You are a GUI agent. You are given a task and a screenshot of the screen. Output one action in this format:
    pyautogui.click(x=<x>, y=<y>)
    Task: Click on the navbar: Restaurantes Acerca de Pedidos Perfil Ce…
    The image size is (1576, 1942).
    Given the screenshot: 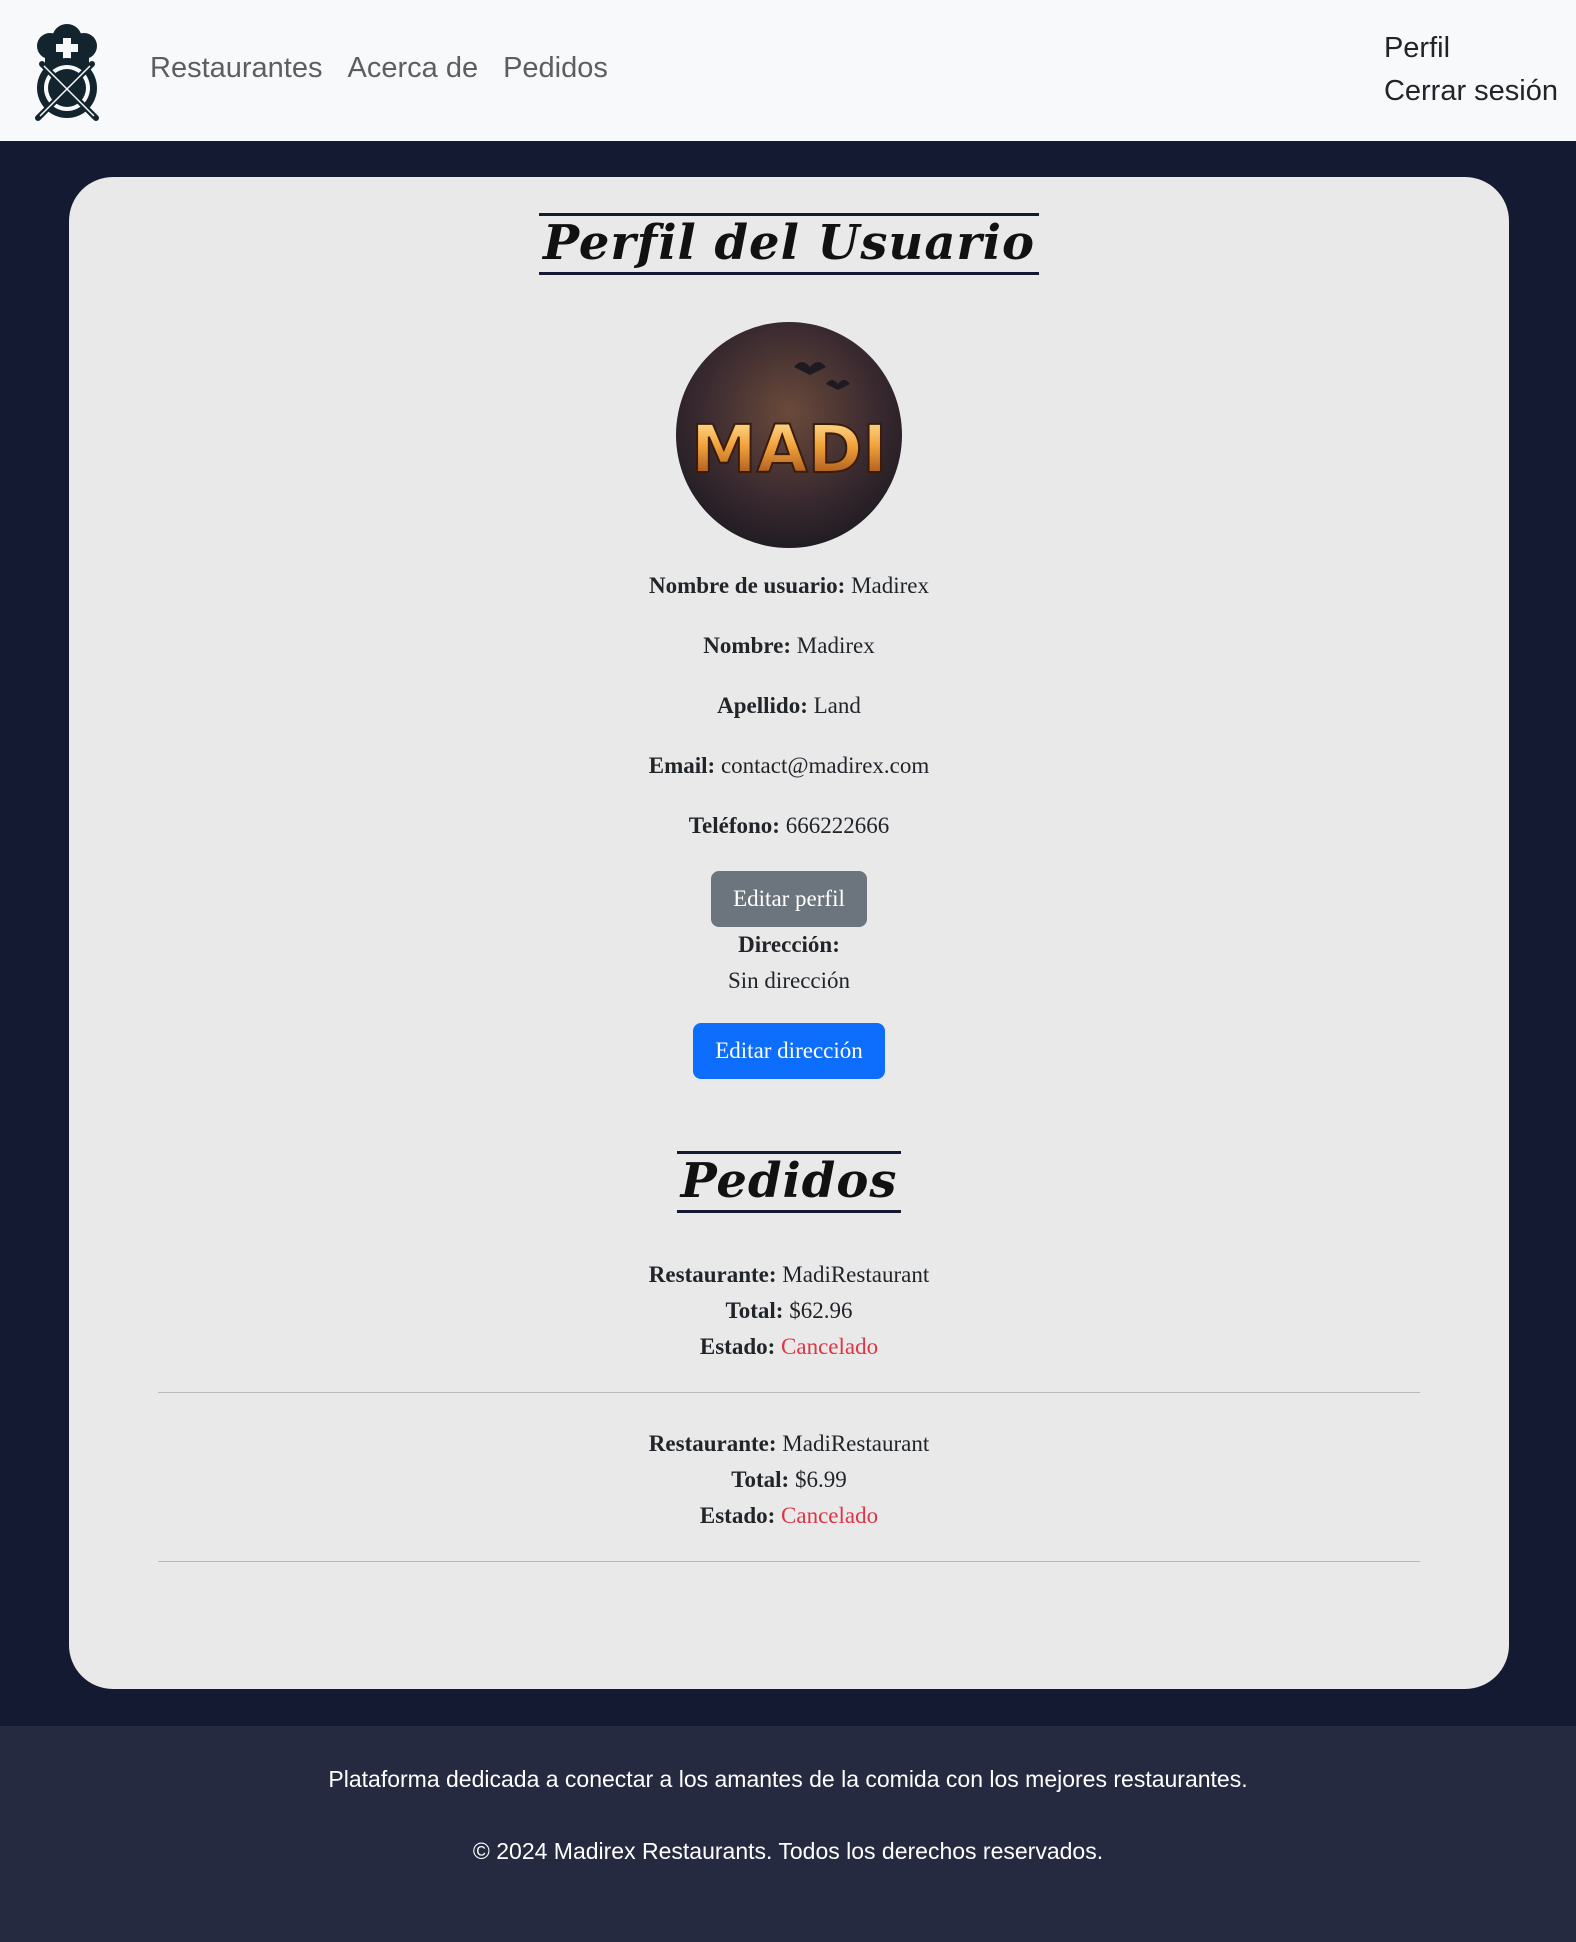 What is the action you would take?
    pyautogui.click(x=788, y=70)
    